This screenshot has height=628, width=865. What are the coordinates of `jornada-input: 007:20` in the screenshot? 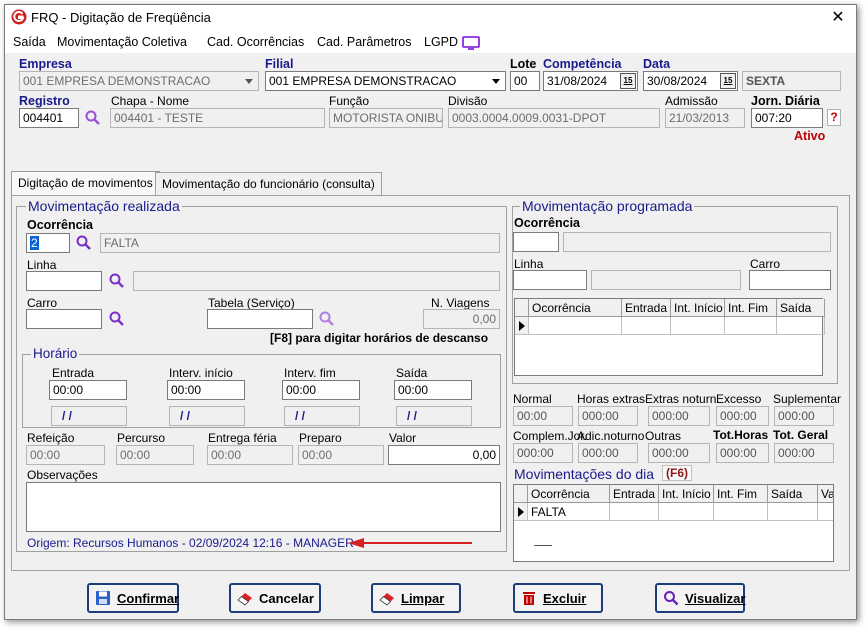 It's located at (787, 118).